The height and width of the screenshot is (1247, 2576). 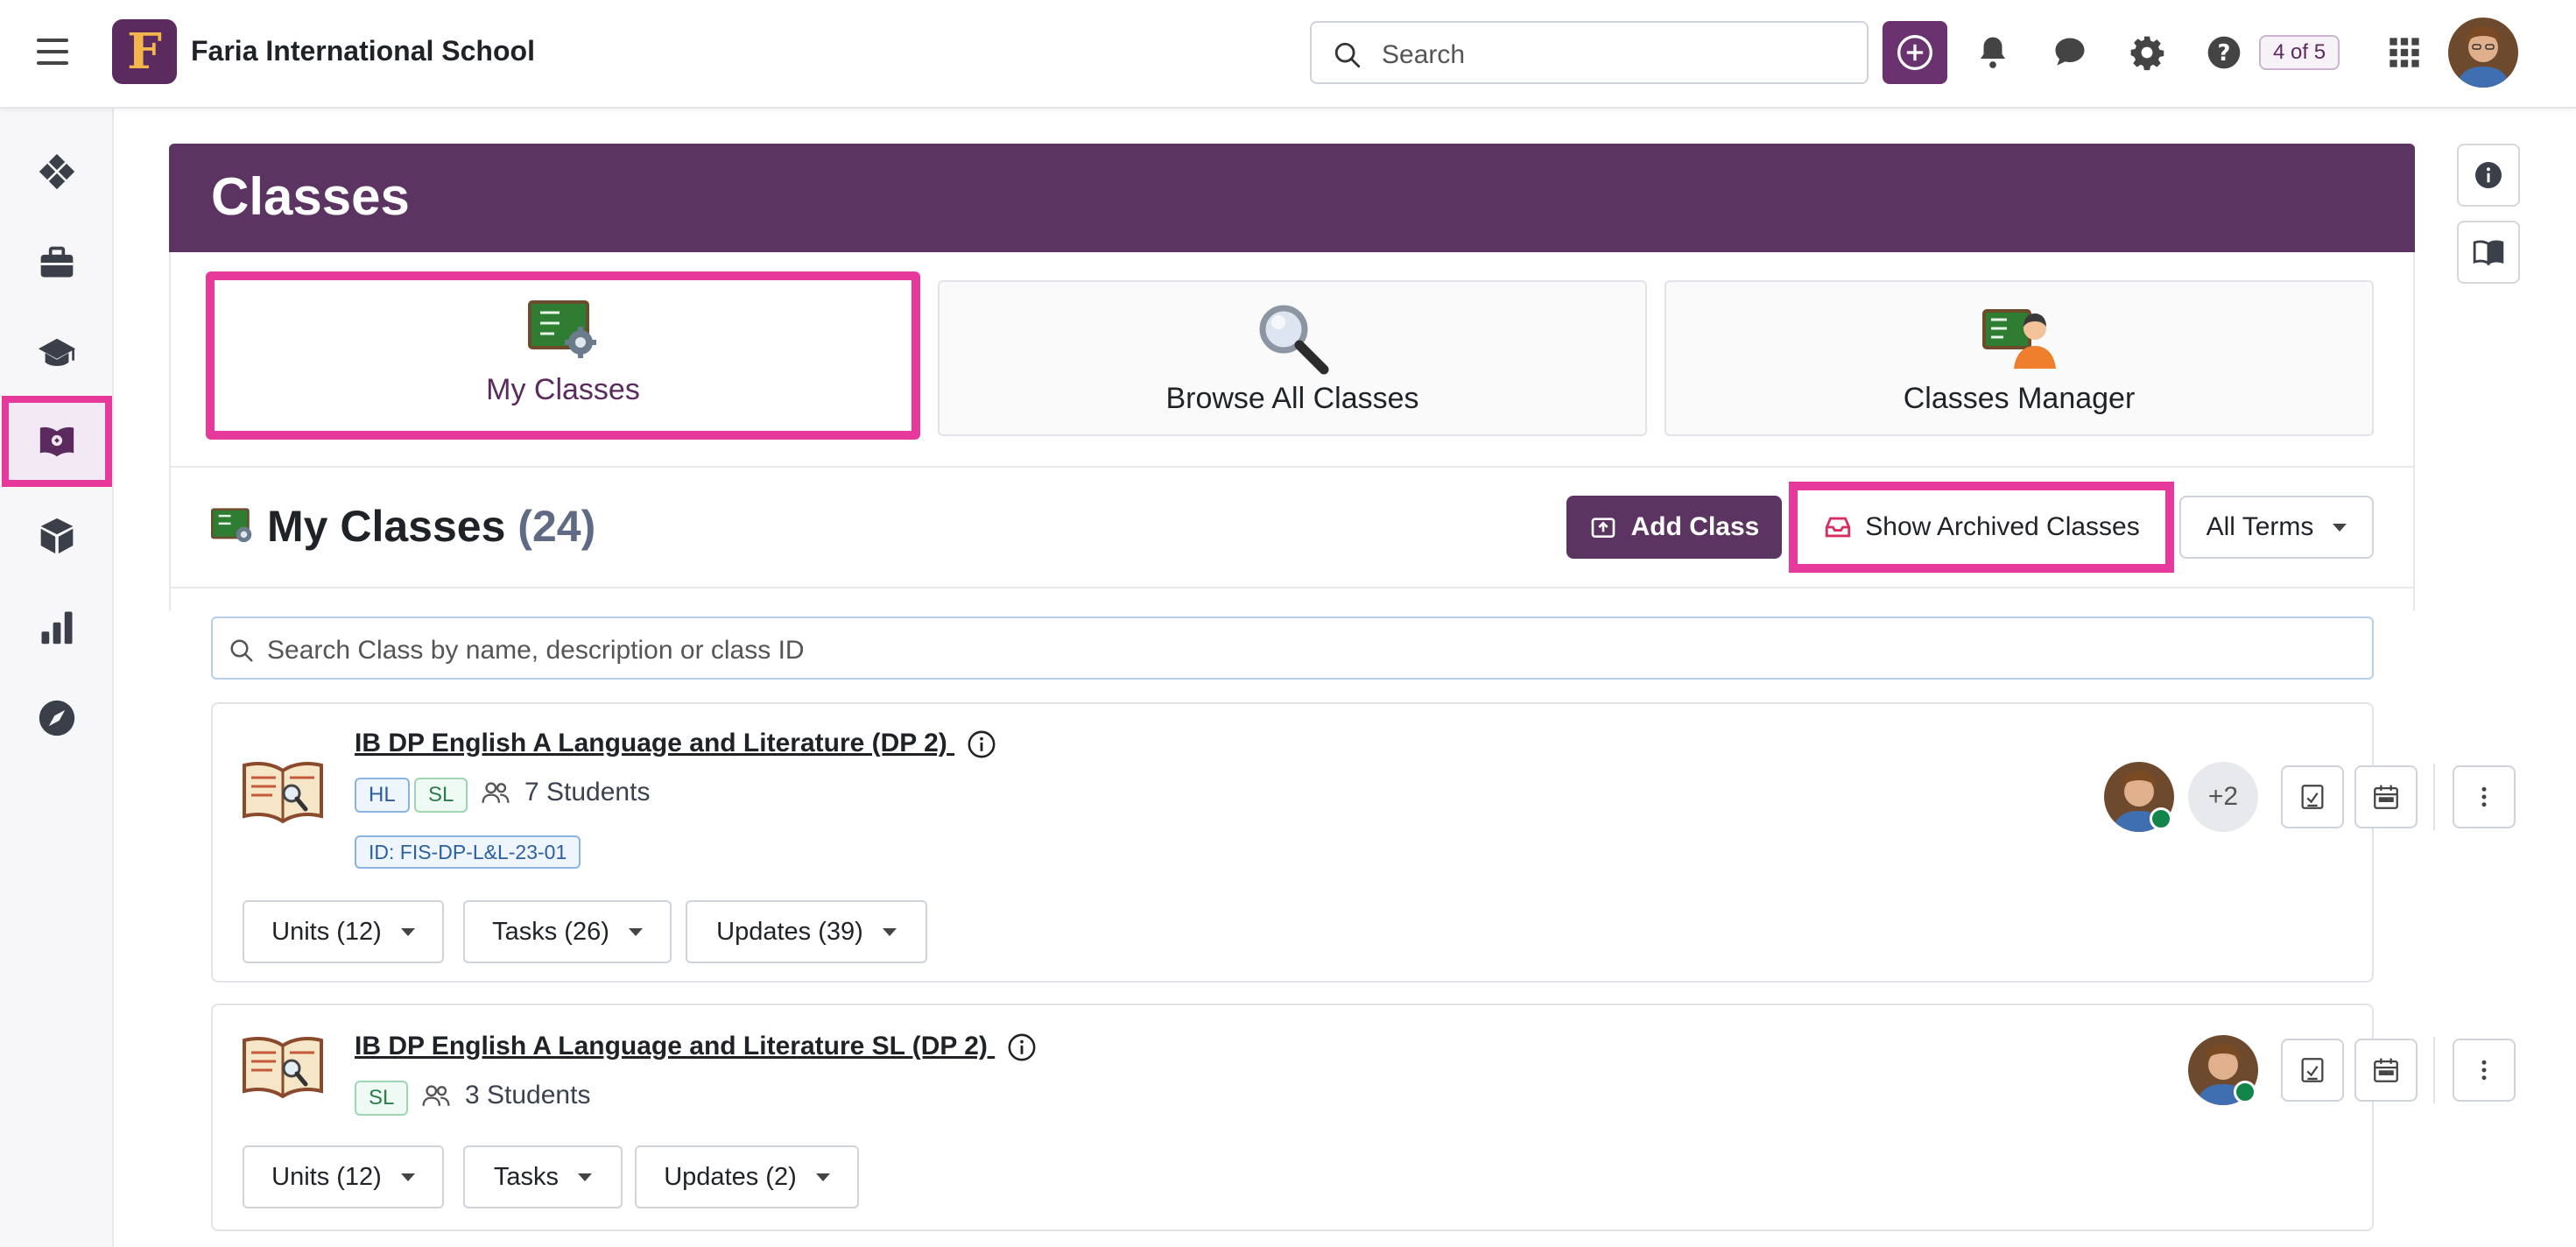 I want to click on help-question-icon: ?, so click(x=2224, y=53).